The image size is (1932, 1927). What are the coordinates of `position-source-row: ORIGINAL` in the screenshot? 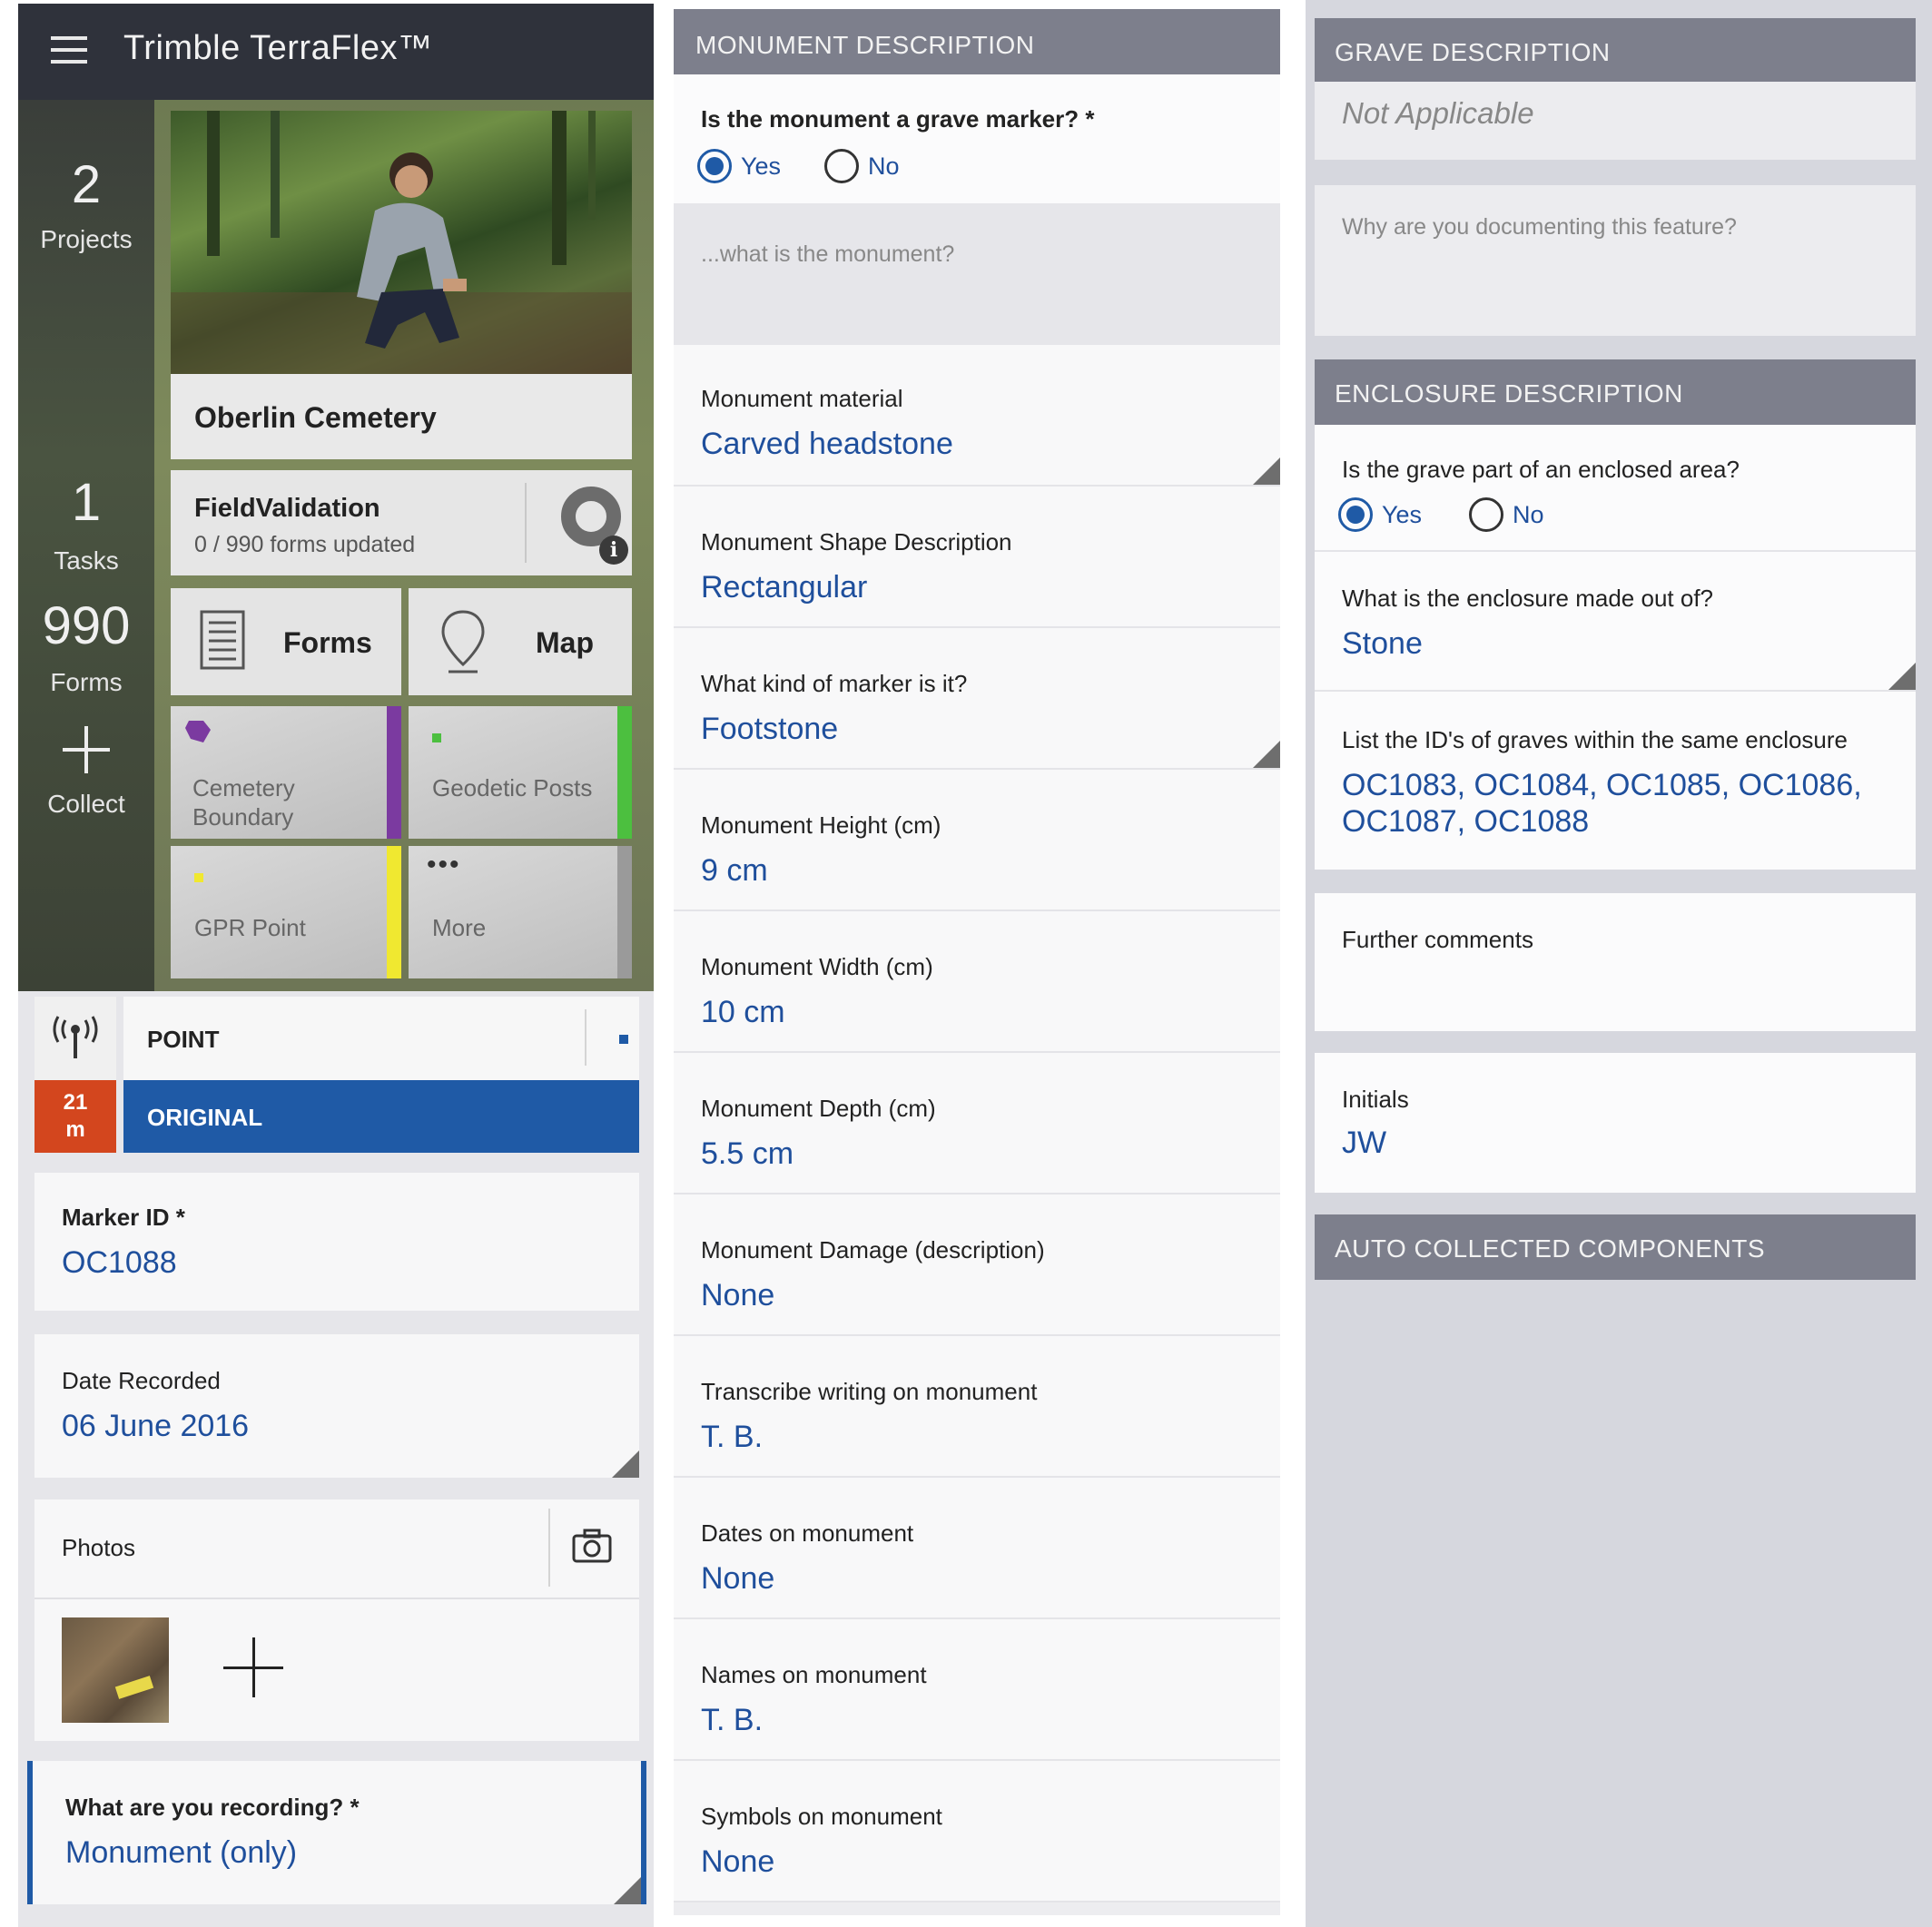 It's located at (381, 1116).